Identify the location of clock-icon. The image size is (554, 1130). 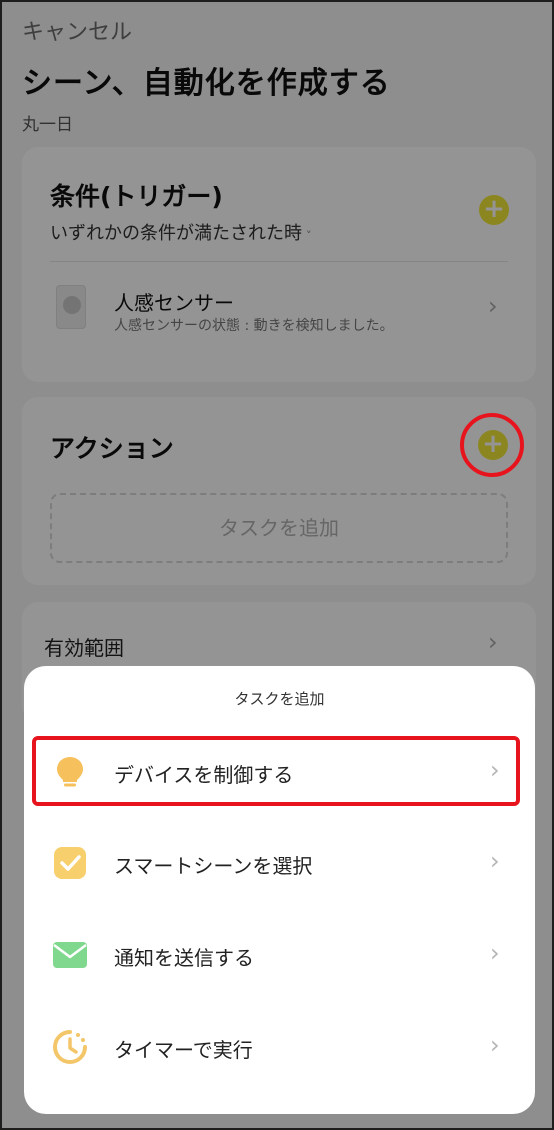
(70, 1047).